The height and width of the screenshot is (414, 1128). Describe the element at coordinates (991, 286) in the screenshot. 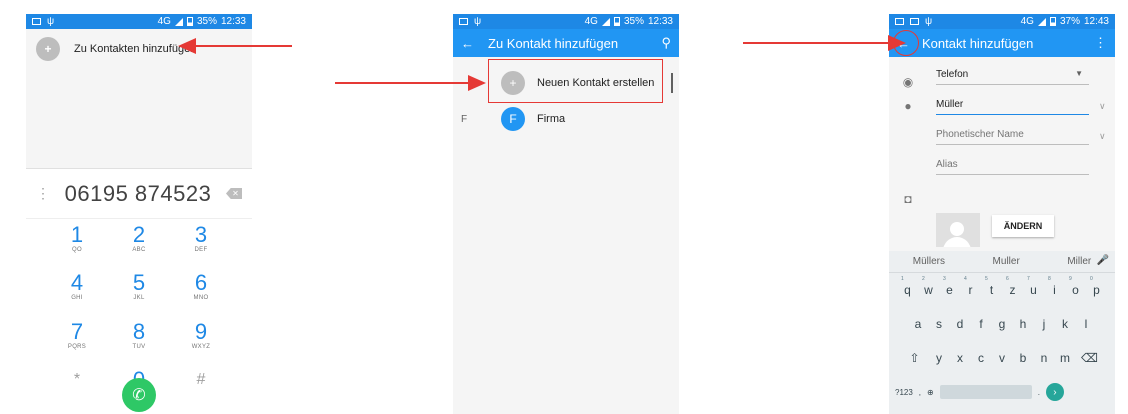

I see `key-t: 5t` at that location.